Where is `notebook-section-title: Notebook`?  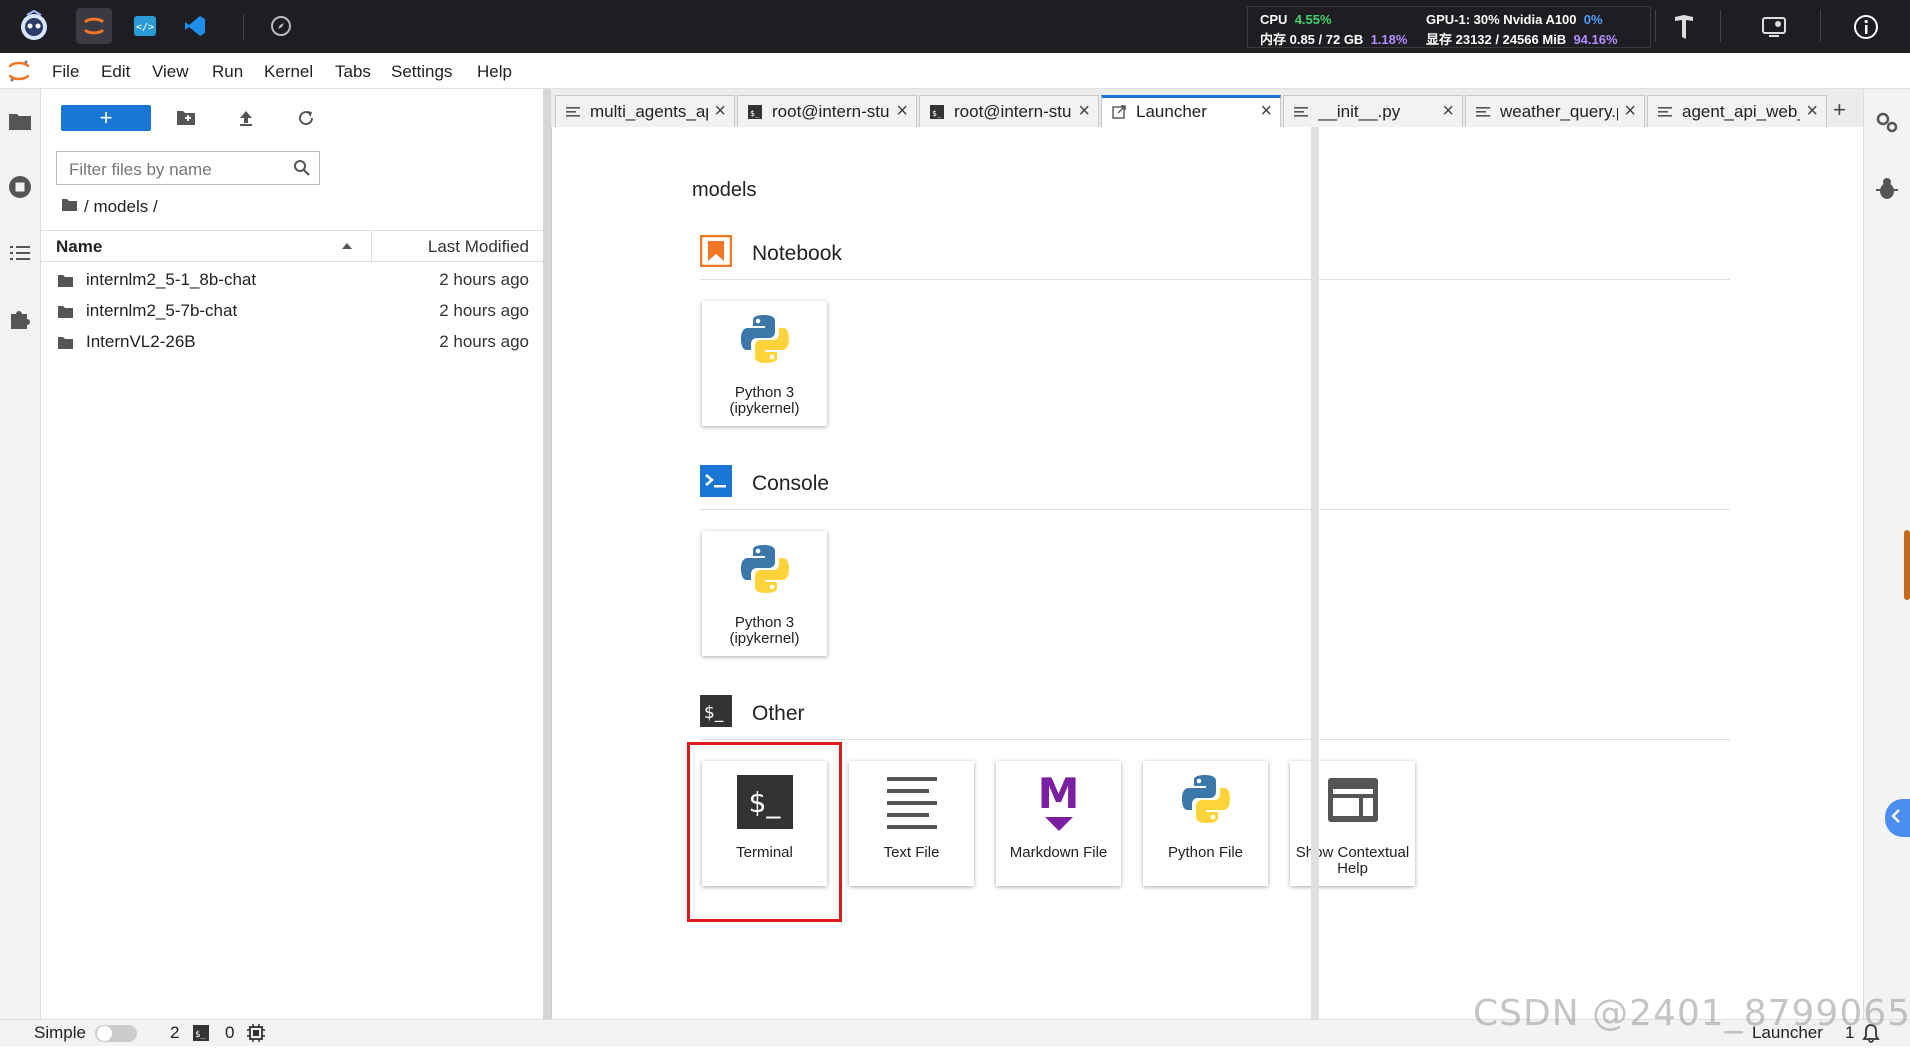
notebook-section-title: Notebook is located at coordinates (797, 253).